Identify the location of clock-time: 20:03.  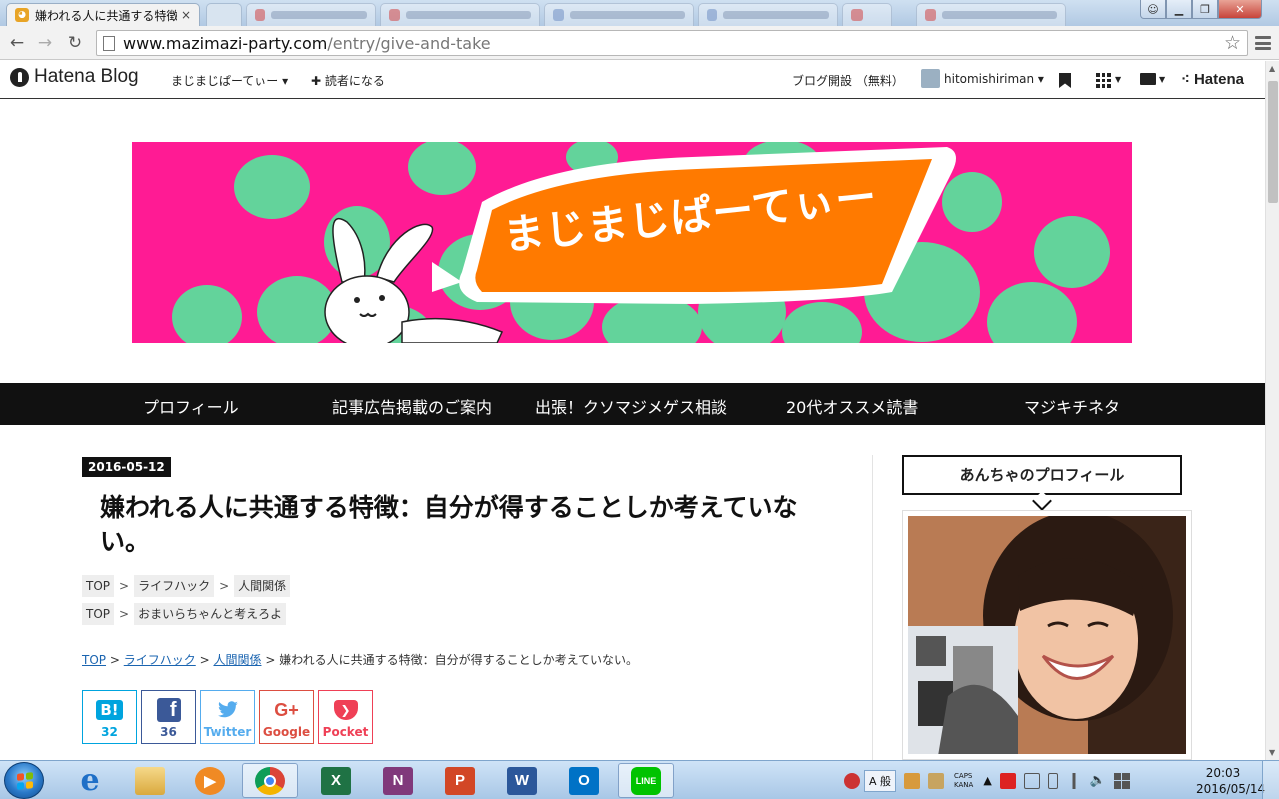
(1223, 773).